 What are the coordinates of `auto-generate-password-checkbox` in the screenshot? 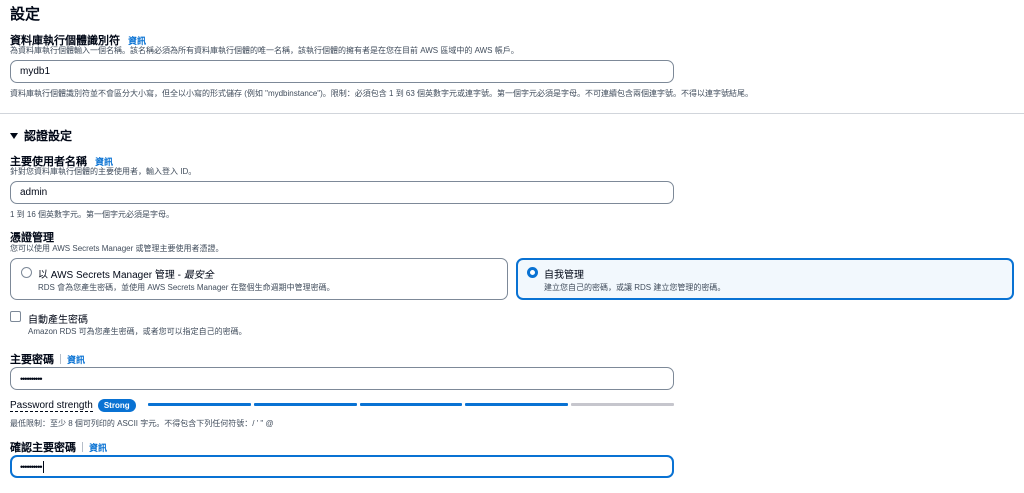 It's located at (15, 316).